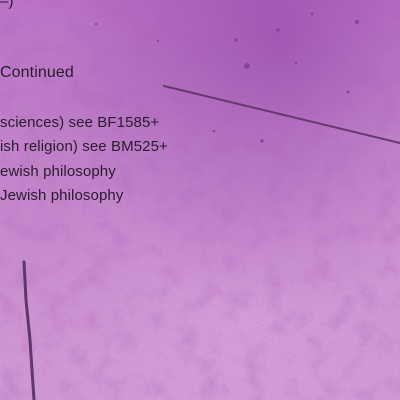  What do you see at coordinates (80, 122) in the screenshot?
I see `text-line-see-bf1585: sciences) see BF1585+` at bounding box center [80, 122].